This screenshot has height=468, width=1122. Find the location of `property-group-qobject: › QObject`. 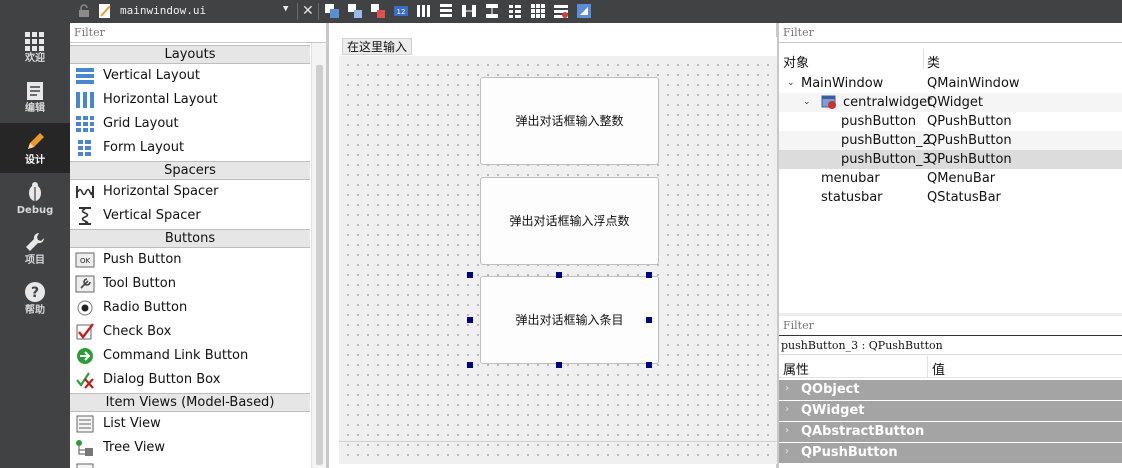

property-group-qobject: › QObject is located at coordinates (950, 390).